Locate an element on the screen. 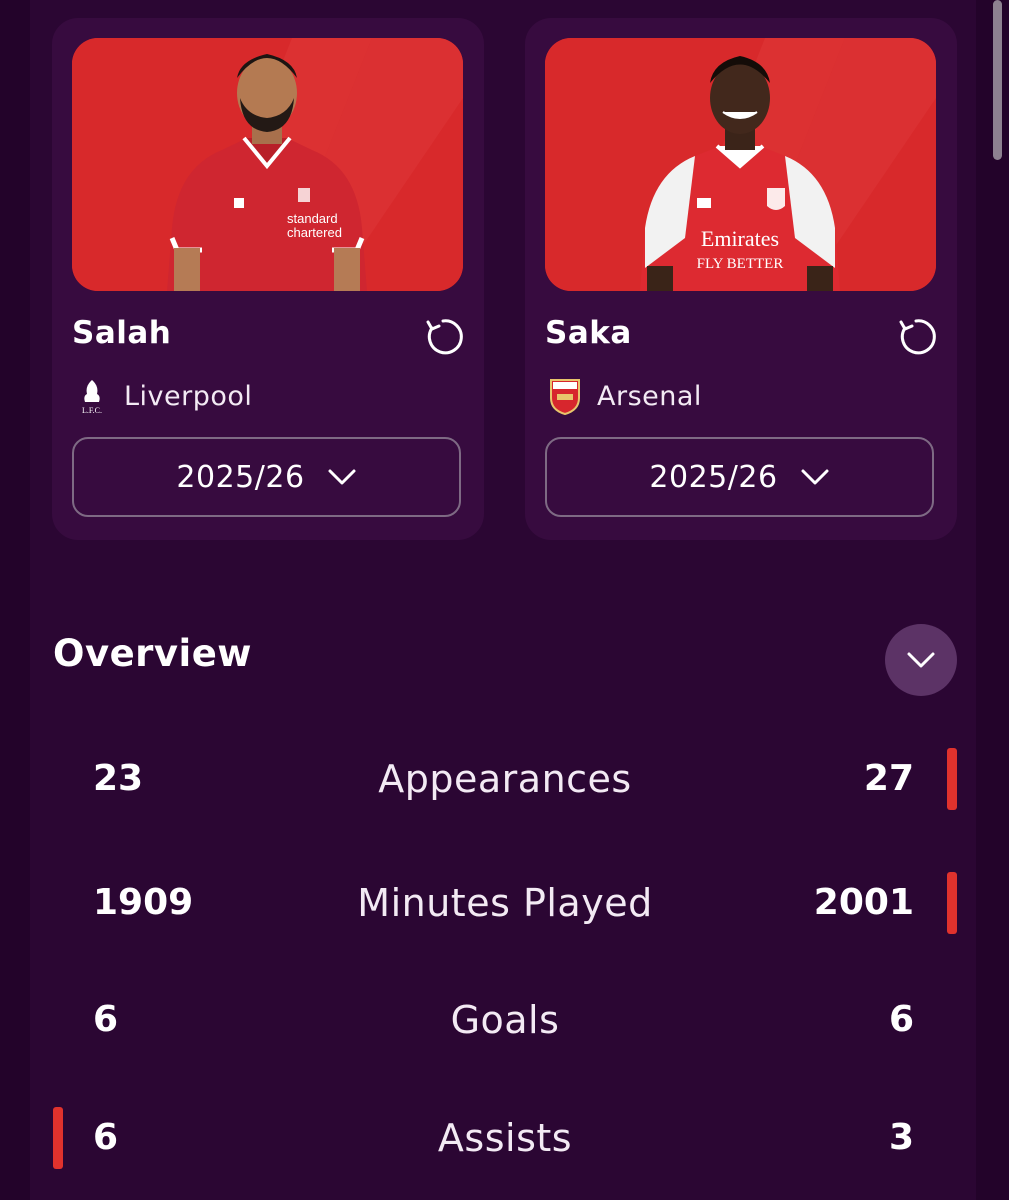  stat-row: 23 Appearances 27 is located at coordinates (505, 779).